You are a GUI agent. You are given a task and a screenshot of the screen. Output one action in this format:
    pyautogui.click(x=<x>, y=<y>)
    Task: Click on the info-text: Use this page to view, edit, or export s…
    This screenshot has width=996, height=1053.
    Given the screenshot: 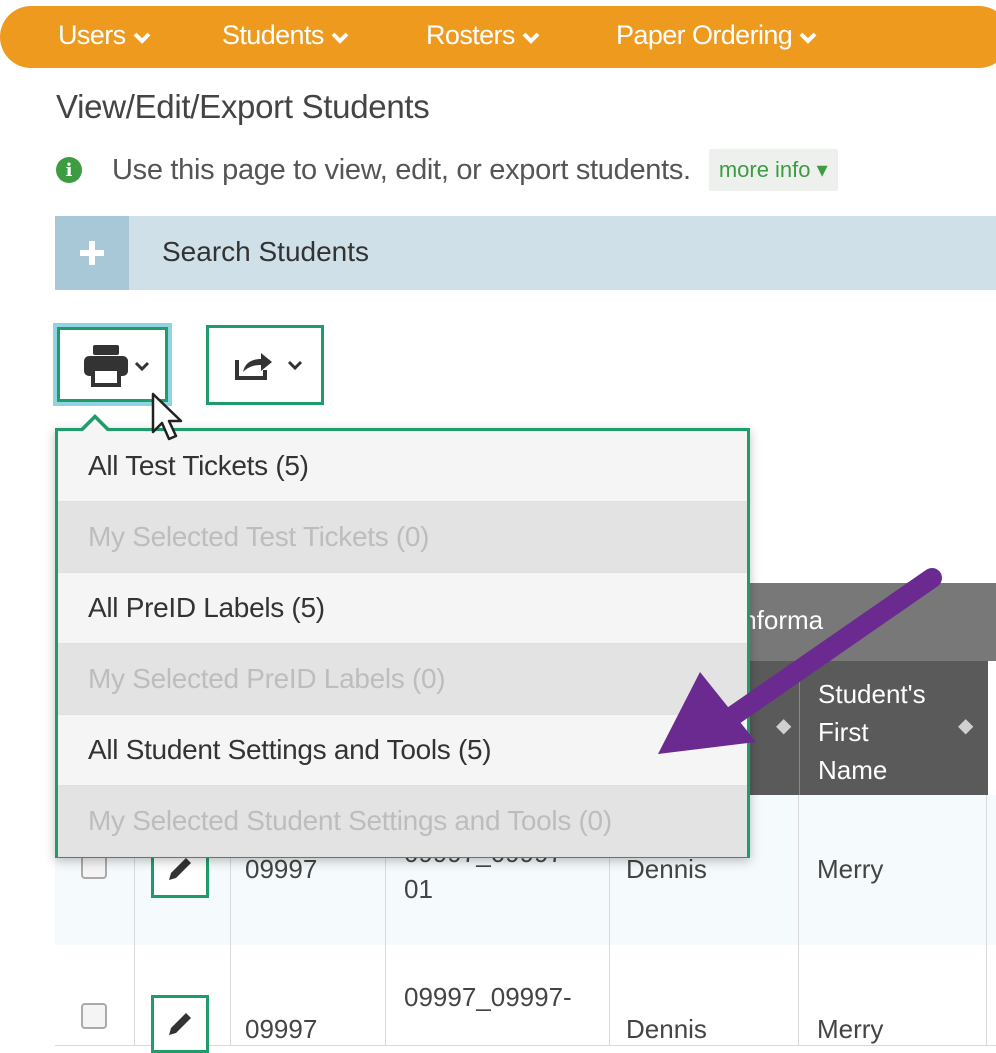 What is the action you would take?
    pyautogui.click(x=401, y=169)
    